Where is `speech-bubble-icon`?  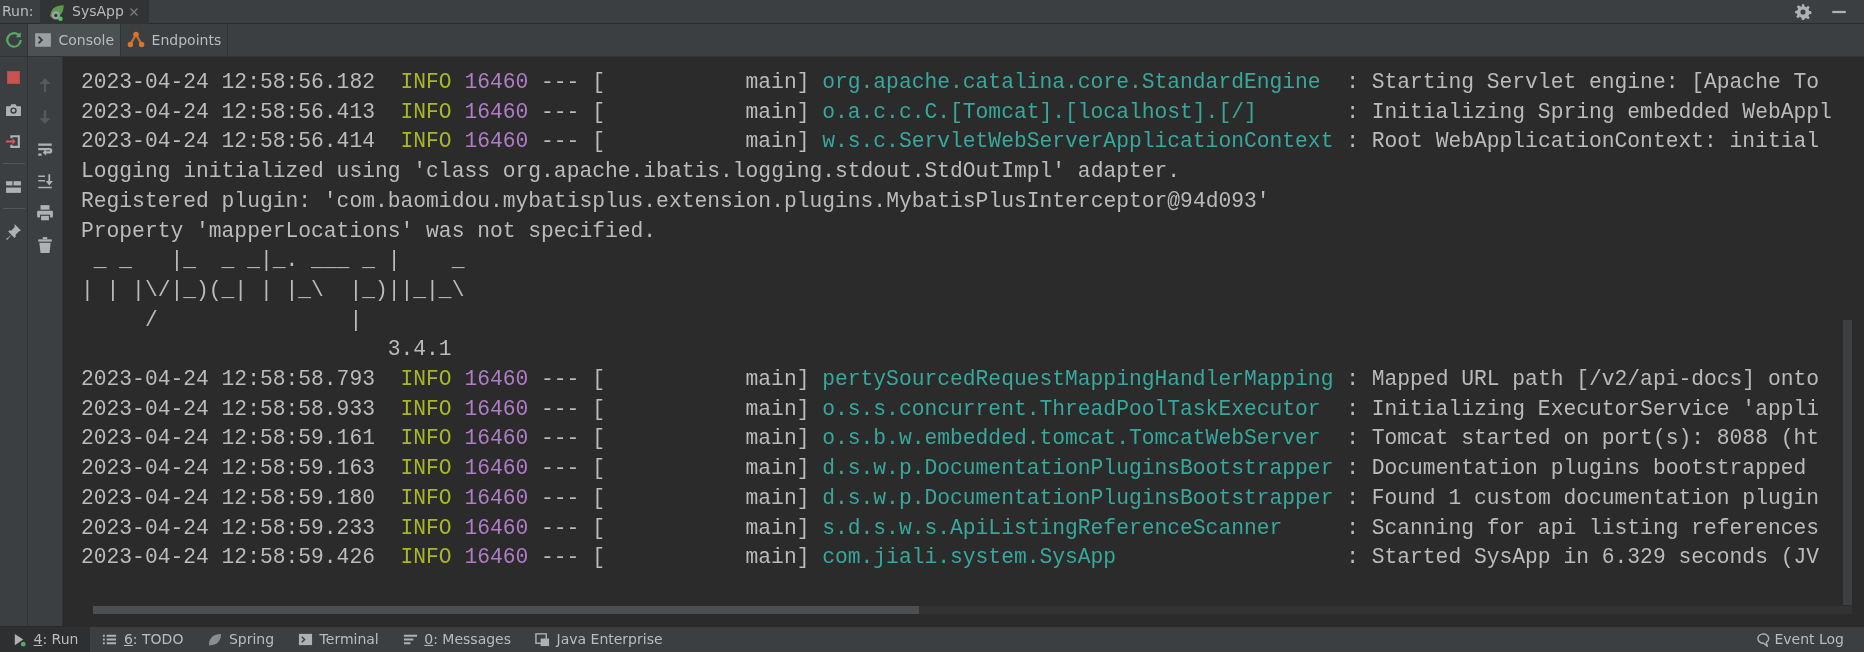 speech-bubble-icon is located at coordinates (1764, 639).